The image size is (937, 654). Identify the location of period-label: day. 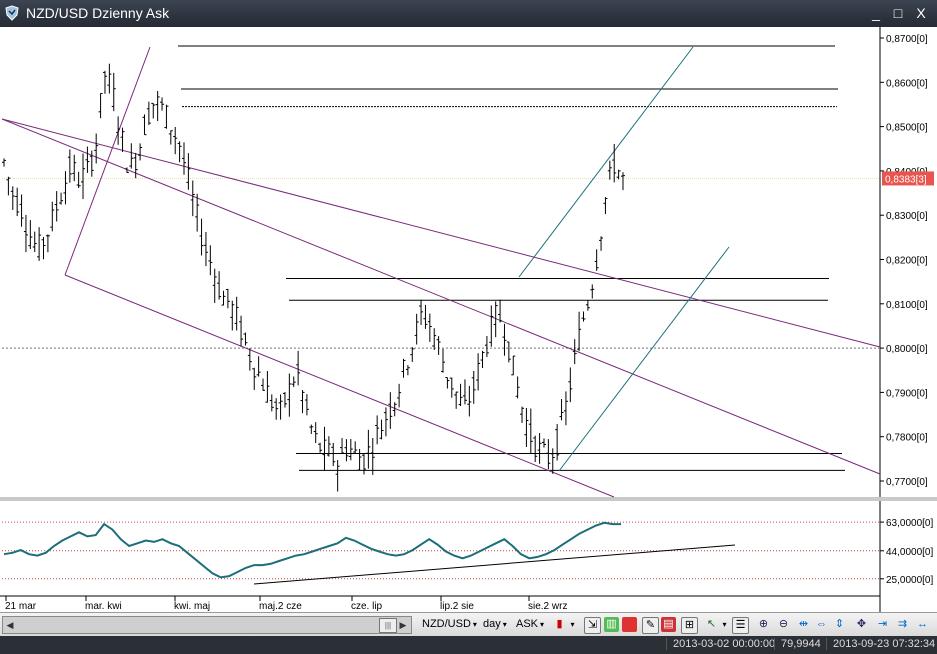
(492, 624).